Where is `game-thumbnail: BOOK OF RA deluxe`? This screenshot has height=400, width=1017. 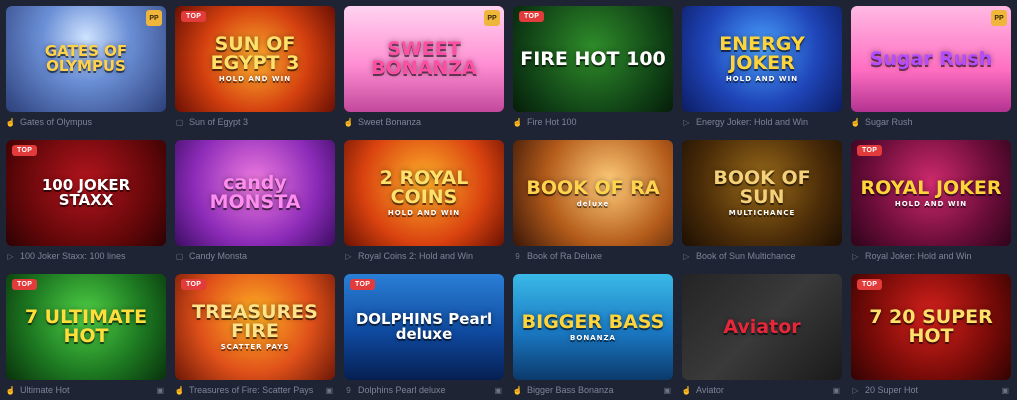
game-thumbnail: BOOK OF RA deluxe is located at coordinates (593, 193).